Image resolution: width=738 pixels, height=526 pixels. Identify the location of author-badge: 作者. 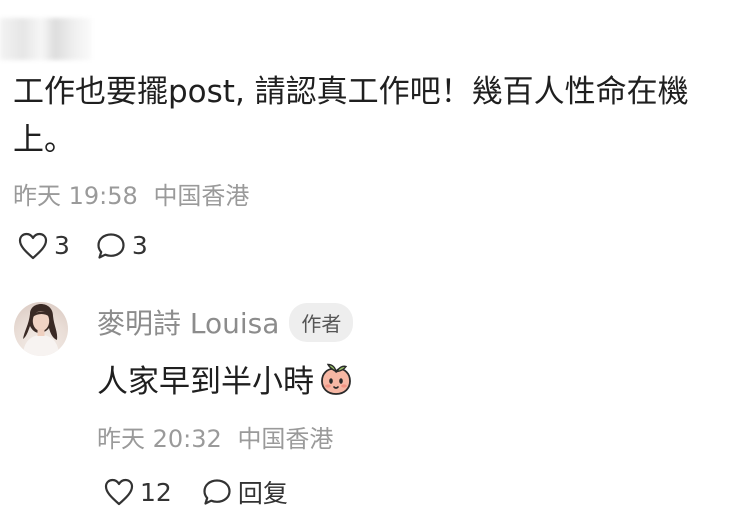
(321, 322).